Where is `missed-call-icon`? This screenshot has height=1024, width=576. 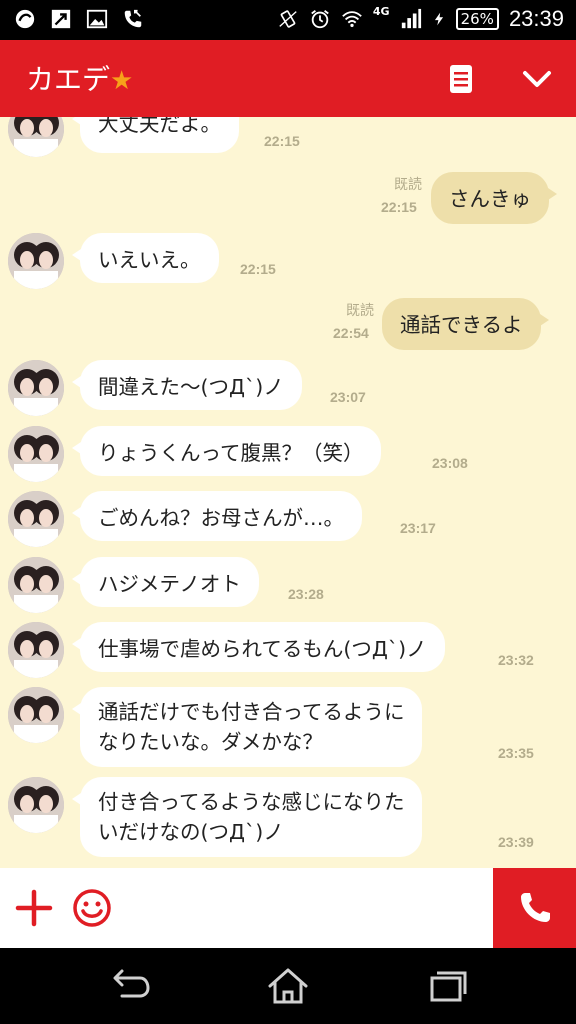
missed-call-icon is located at coordinates (133, 18).